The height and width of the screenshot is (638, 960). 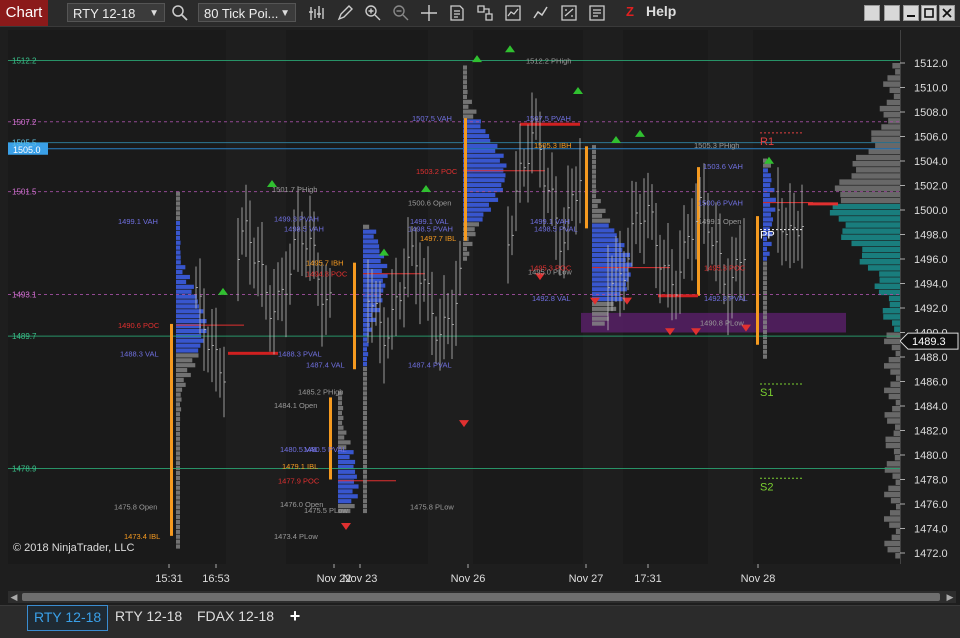 What do you see at coordinates (485, 13) in the screenshot?
I see `templates-icon` at bounding box center [485, 13].